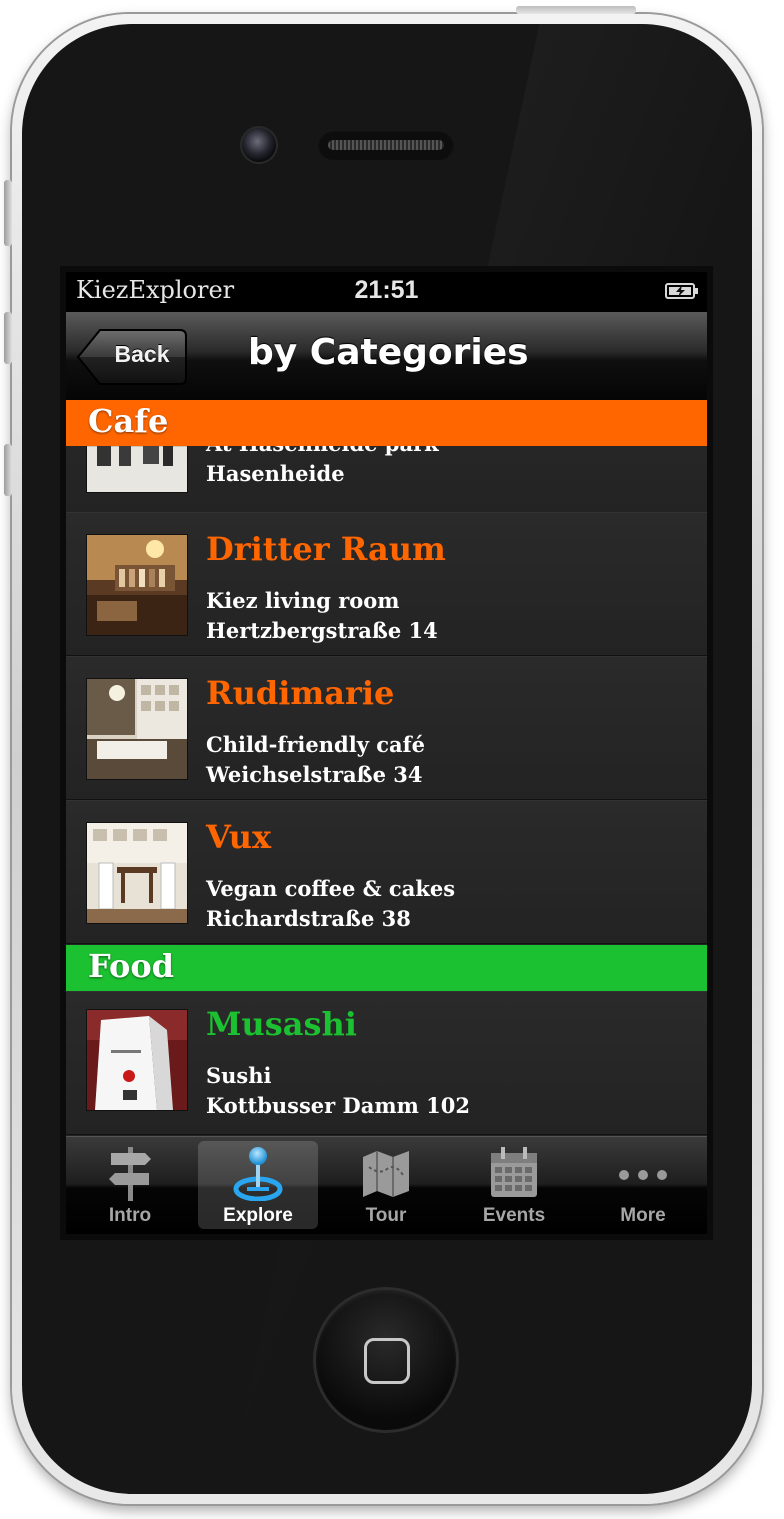 This screenshot has height=1519, width=784. I want to click on map-icon, so click(386, 1174).